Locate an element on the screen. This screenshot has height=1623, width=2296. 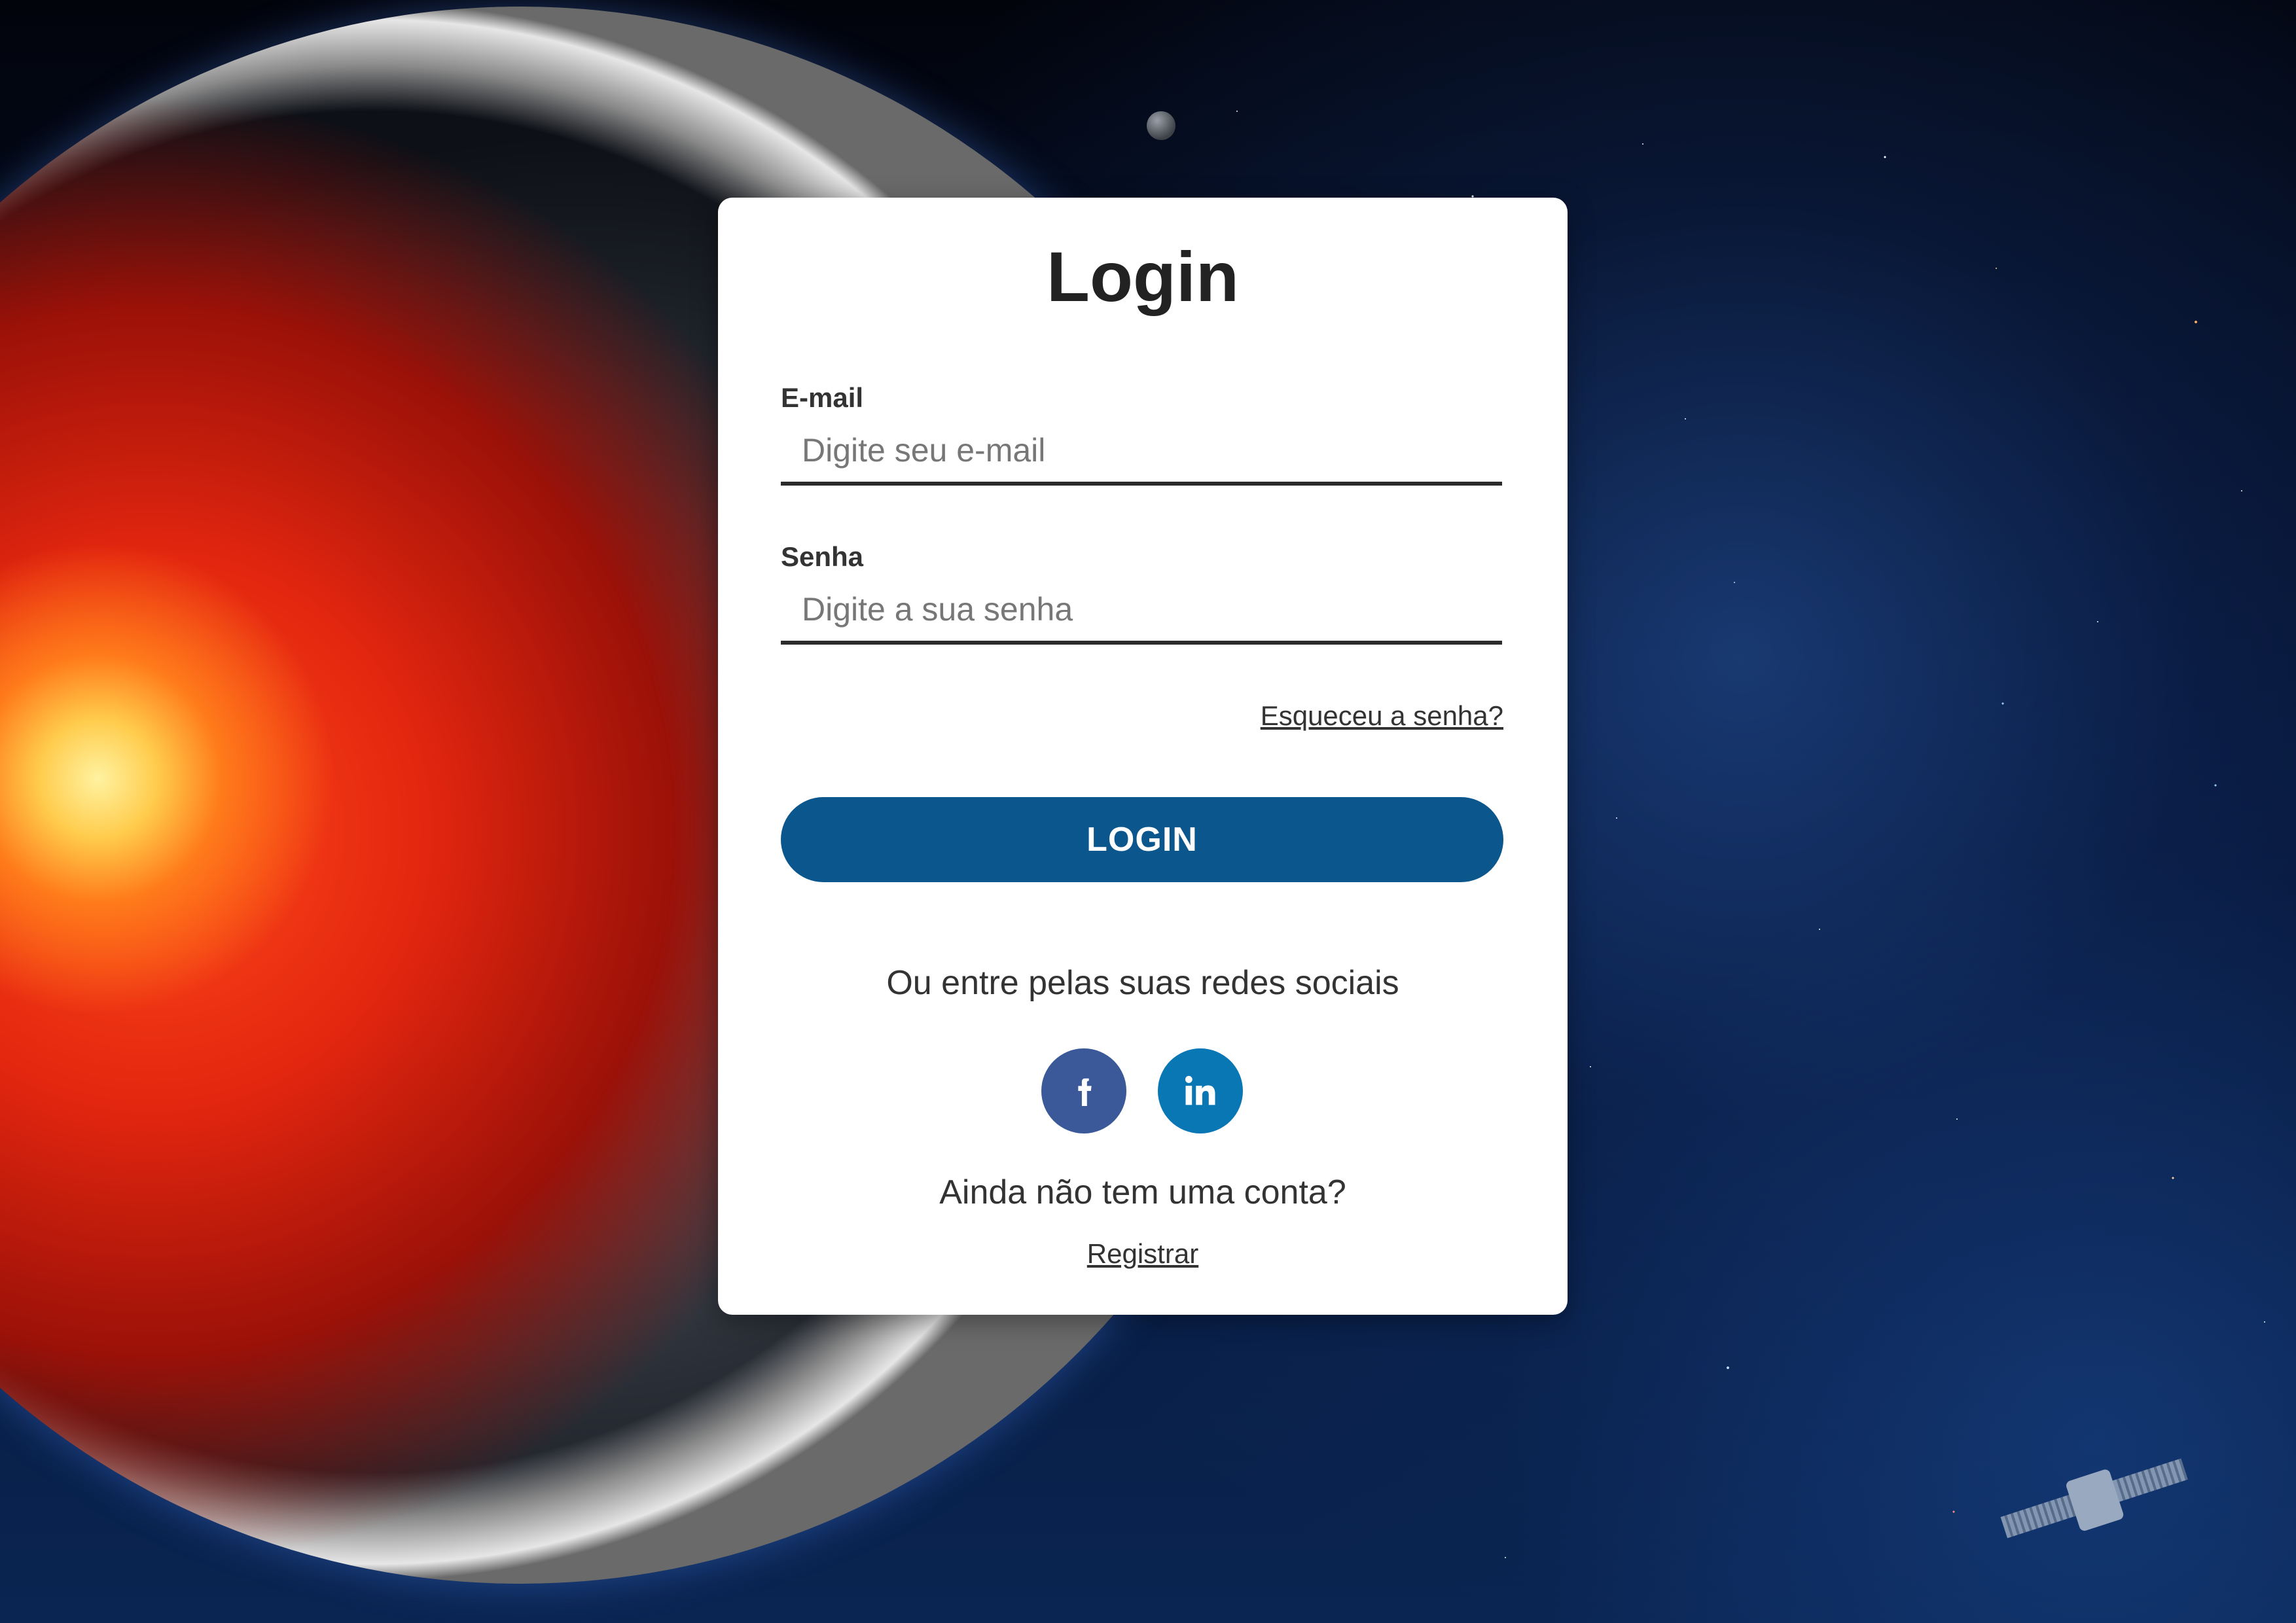
password-input is located at coordinates (1141, 611).